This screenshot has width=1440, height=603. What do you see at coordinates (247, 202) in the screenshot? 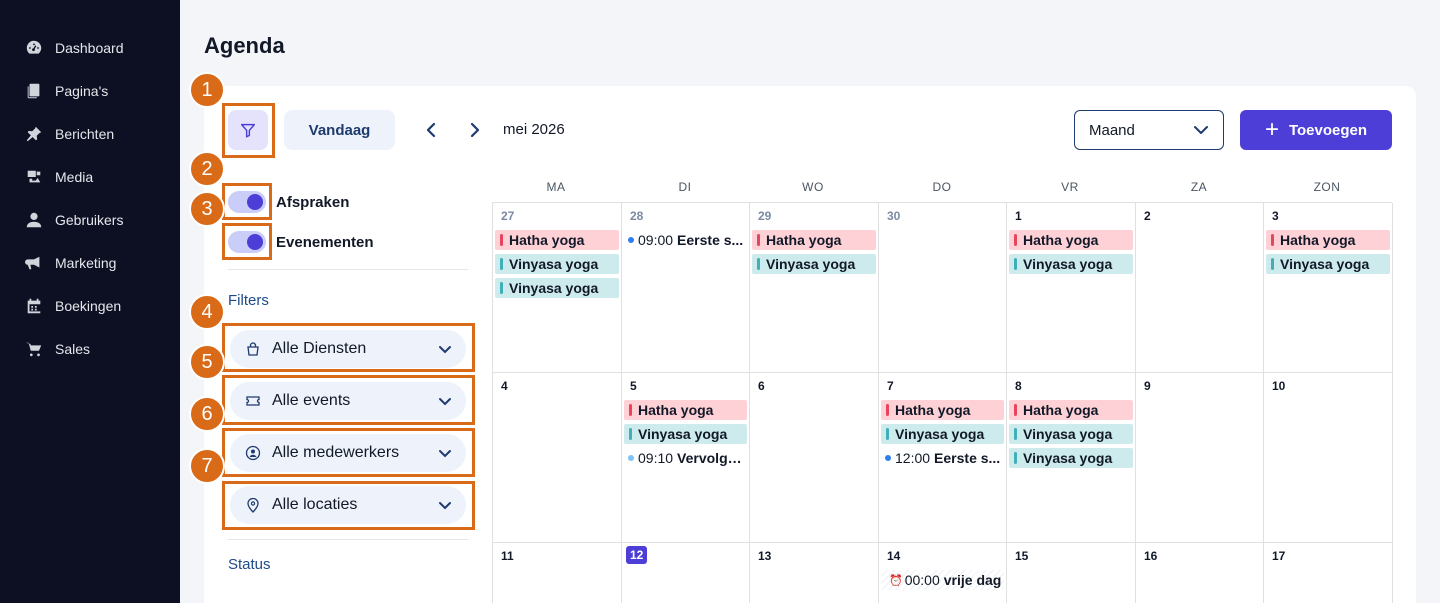
I see `appointments-toggle` at bounding box center [247, 202].